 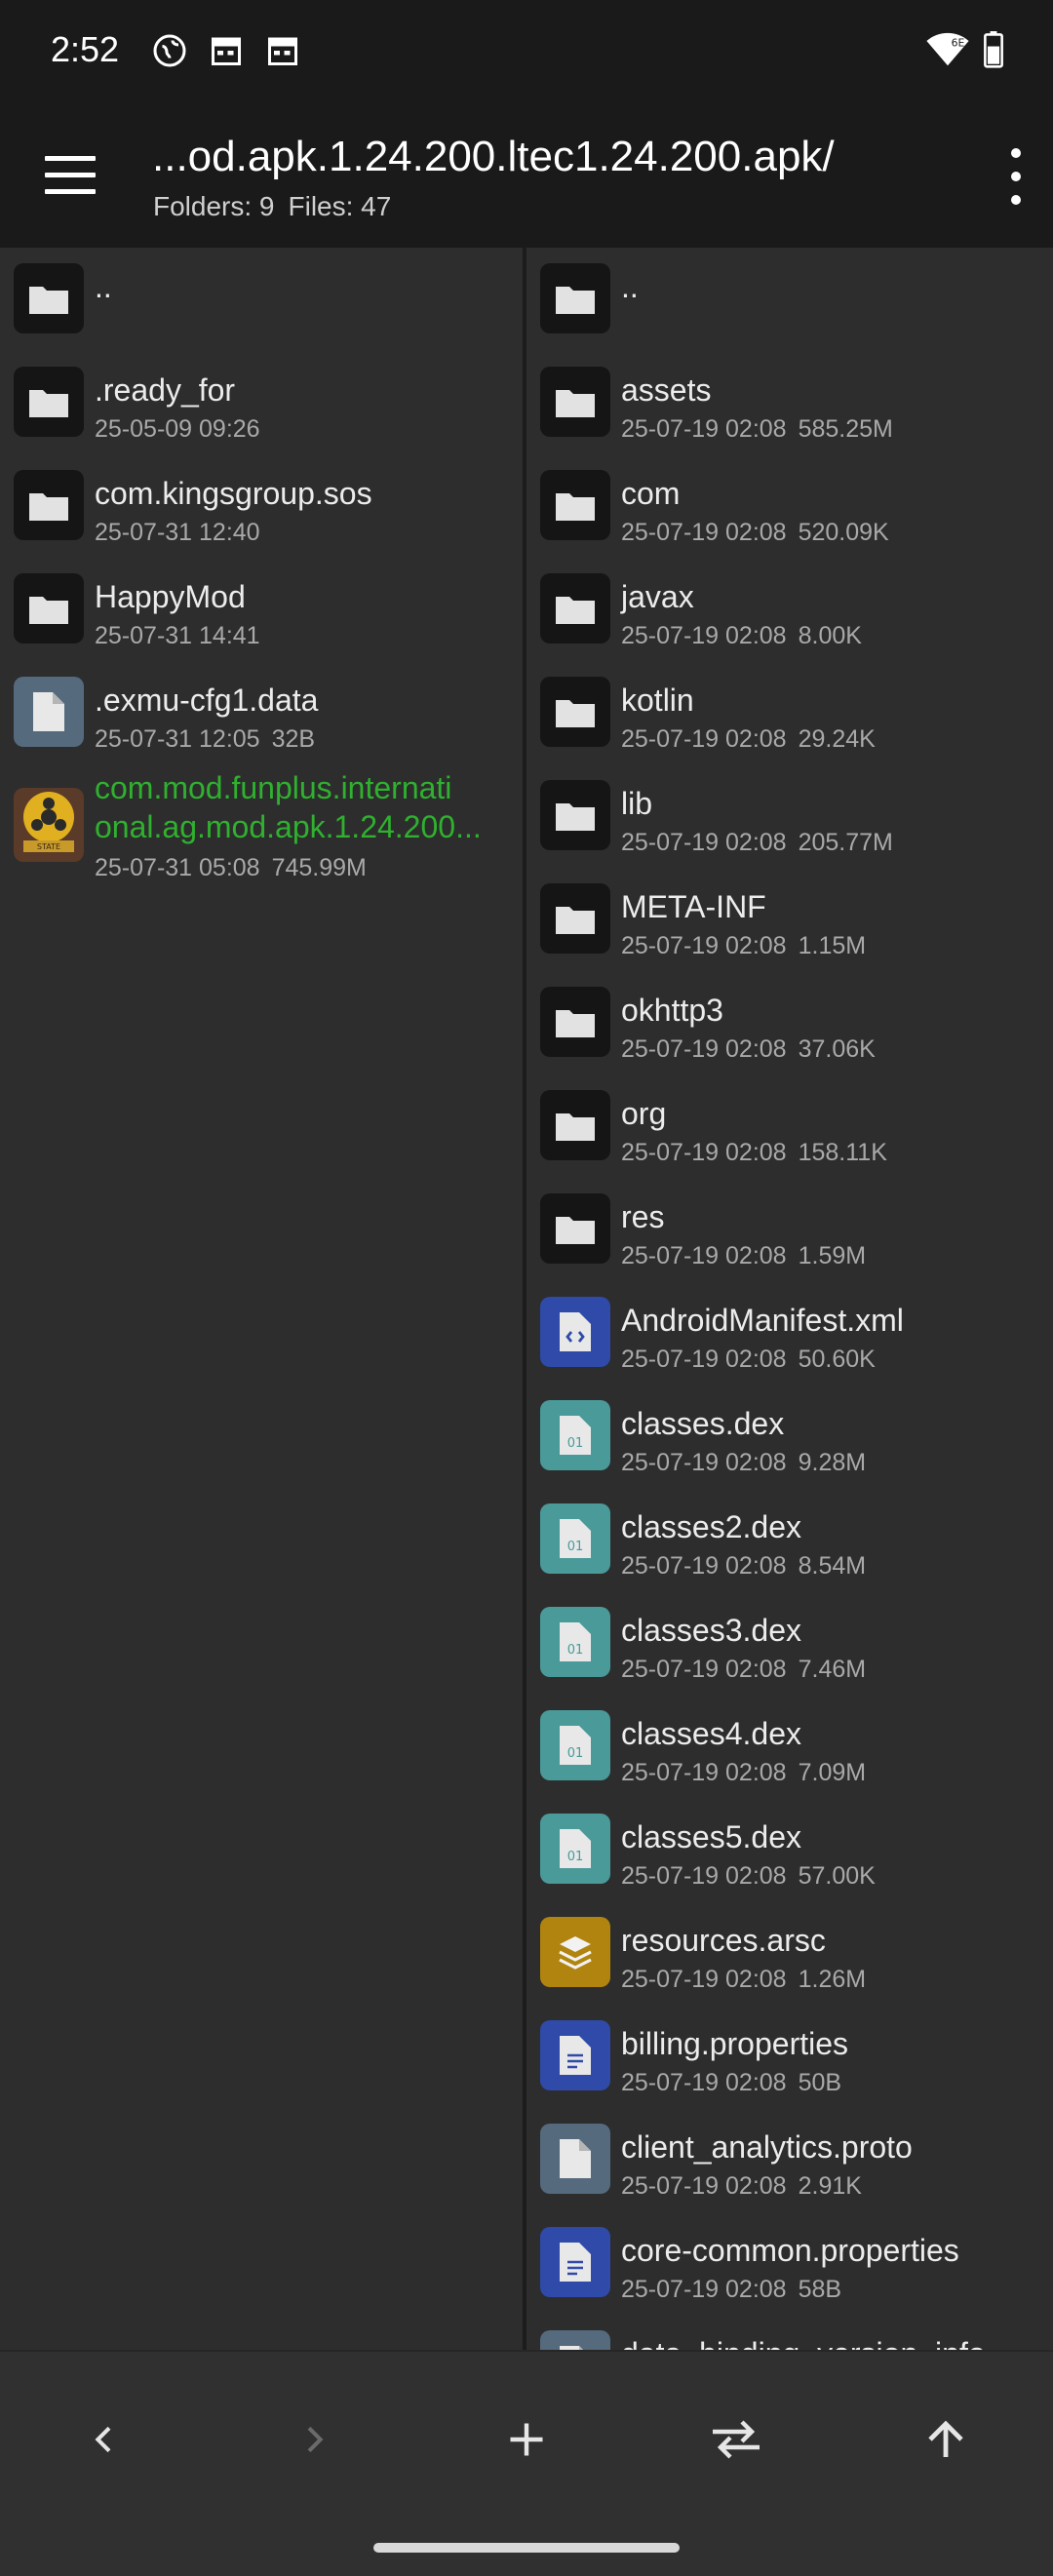 I want to click on row-meta: 25-07-19 02:08 205.77M, so click(x=763, y=843).